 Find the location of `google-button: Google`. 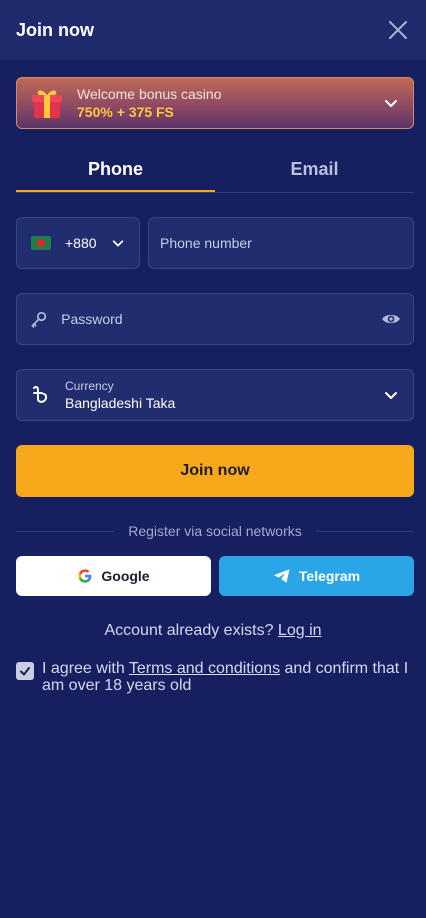

google-button: Google is located at coordinates (113, 576).